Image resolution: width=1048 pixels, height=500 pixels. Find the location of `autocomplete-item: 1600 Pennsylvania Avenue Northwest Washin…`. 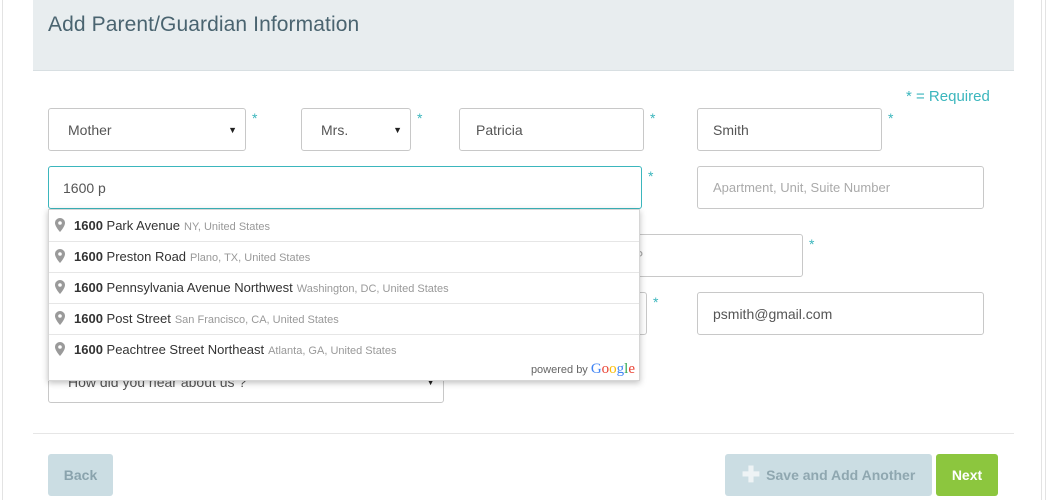

autocomplete-item: 1600 Pennsylvania Avenue Northwest Washin… is located at coordinates (344, 288).